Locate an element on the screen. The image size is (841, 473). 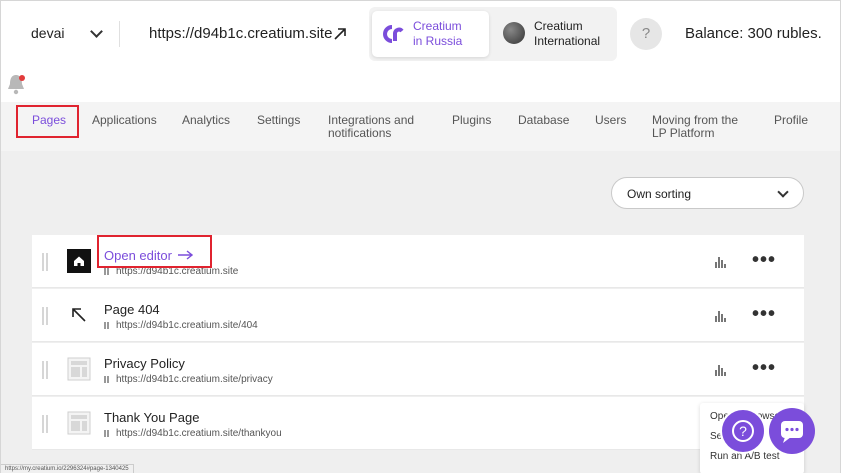
page-url: https://d94b1c.creatium.site/thankyou is located at coordinates (193, 433).